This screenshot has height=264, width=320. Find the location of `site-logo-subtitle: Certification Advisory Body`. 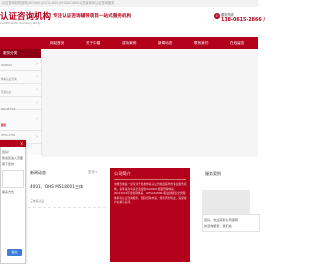

site-logo-subtitle: Certification Advisory Body is located at coordinates (20, 23).